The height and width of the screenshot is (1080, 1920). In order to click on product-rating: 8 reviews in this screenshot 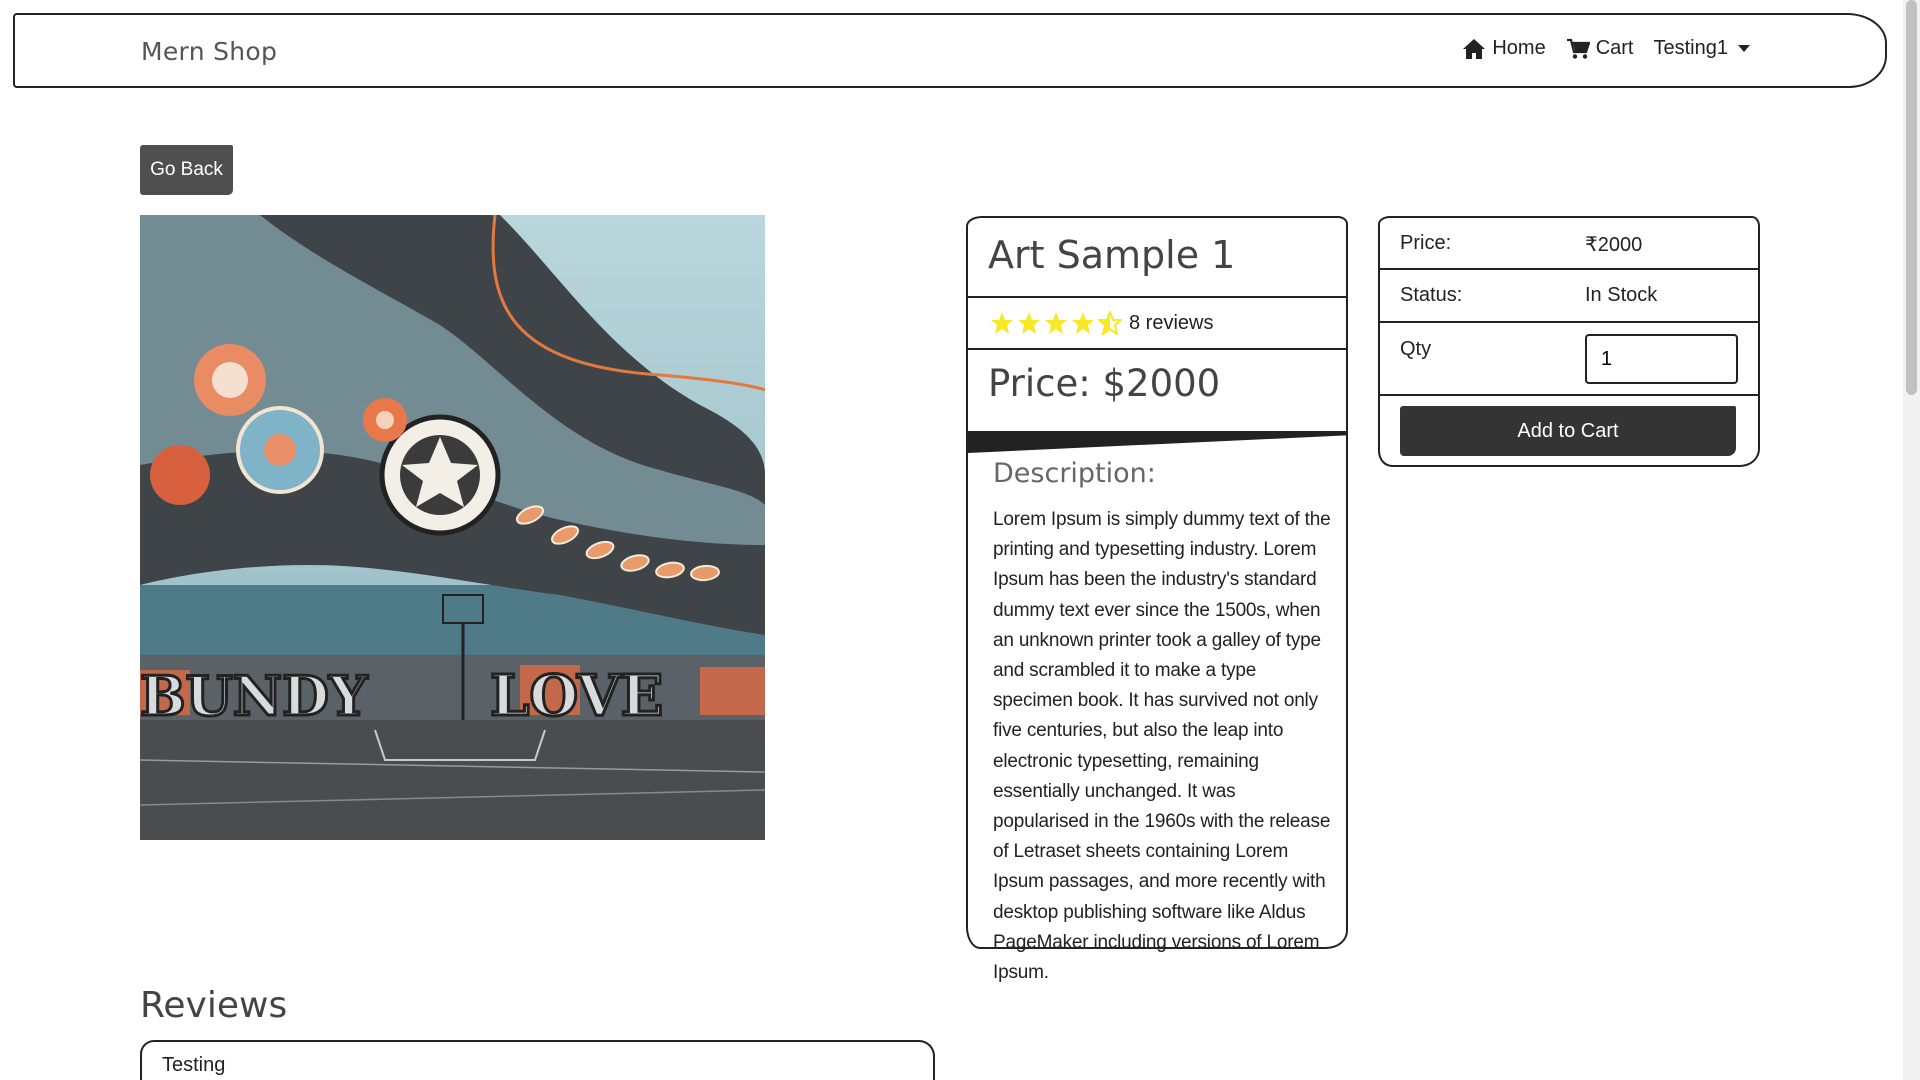, I will do `click(1101, 323)`.